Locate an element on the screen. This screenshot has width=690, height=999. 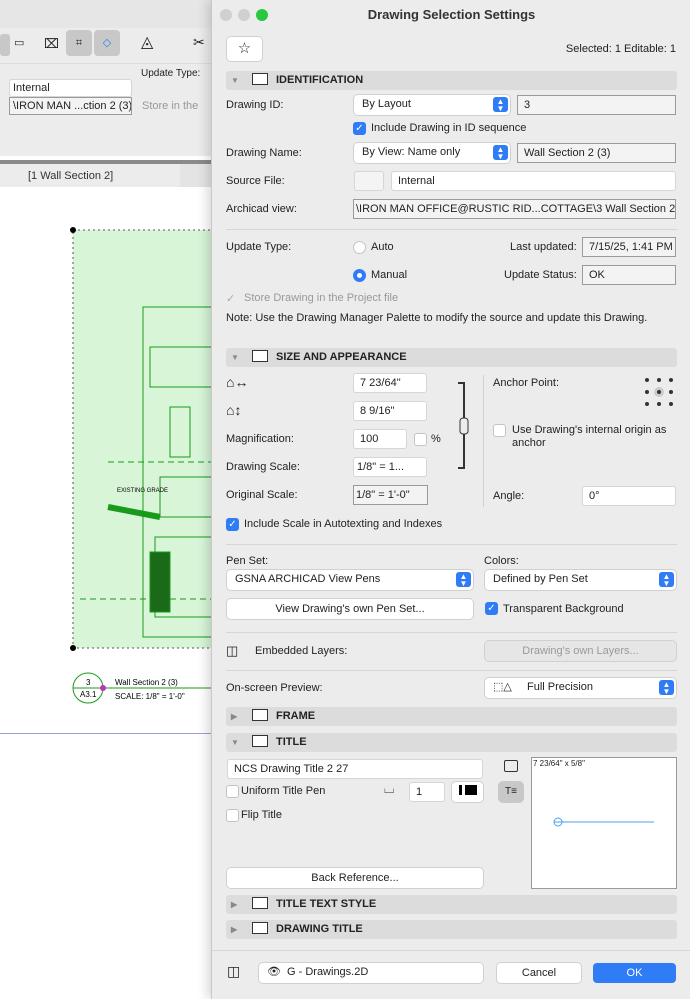
manual-label: Manual is located at coordinates (389, 275).